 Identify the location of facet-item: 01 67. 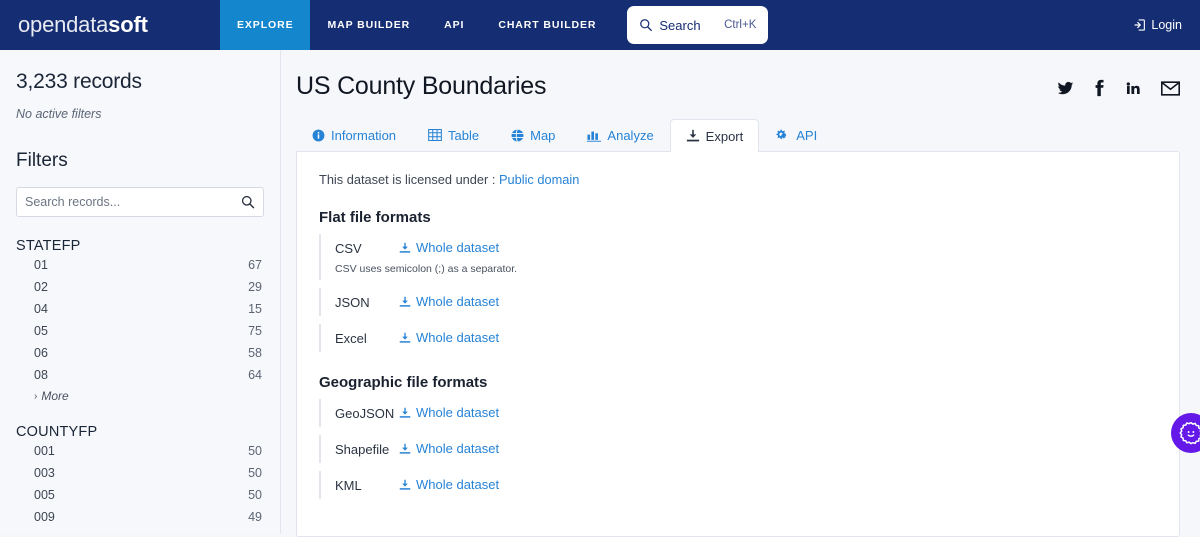
(140, 265).